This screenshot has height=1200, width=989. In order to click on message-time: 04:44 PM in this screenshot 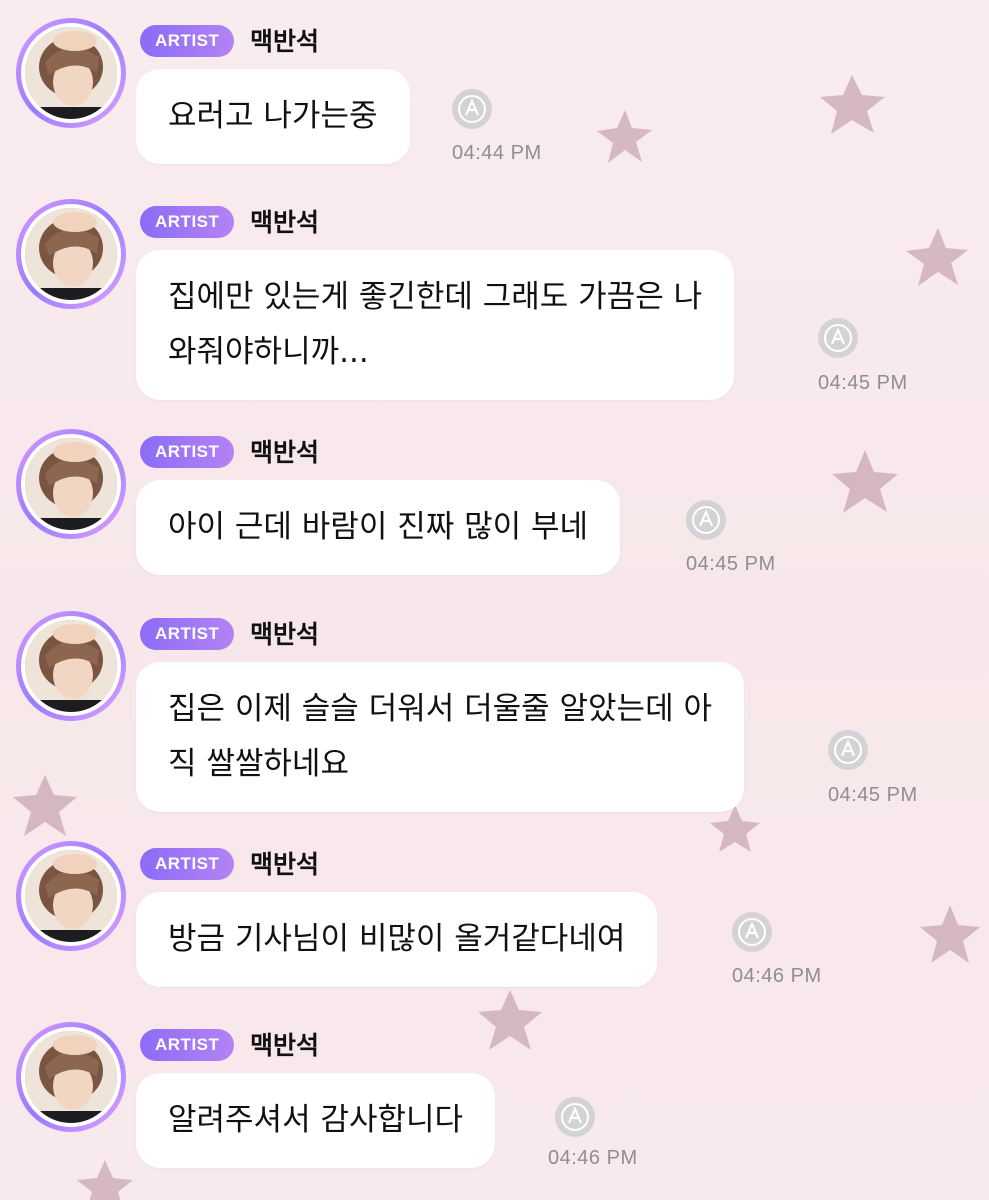, I will do `click(497, 153)`.